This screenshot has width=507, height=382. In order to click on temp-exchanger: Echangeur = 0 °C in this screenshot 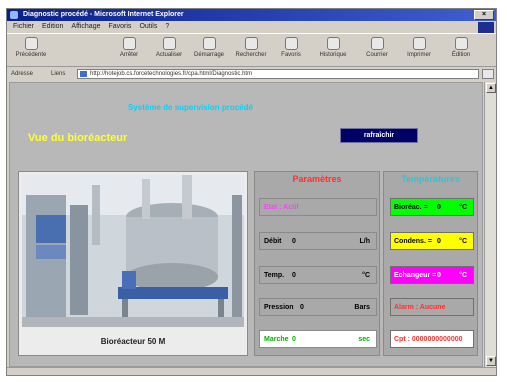, I will do `click(432, 275)`.